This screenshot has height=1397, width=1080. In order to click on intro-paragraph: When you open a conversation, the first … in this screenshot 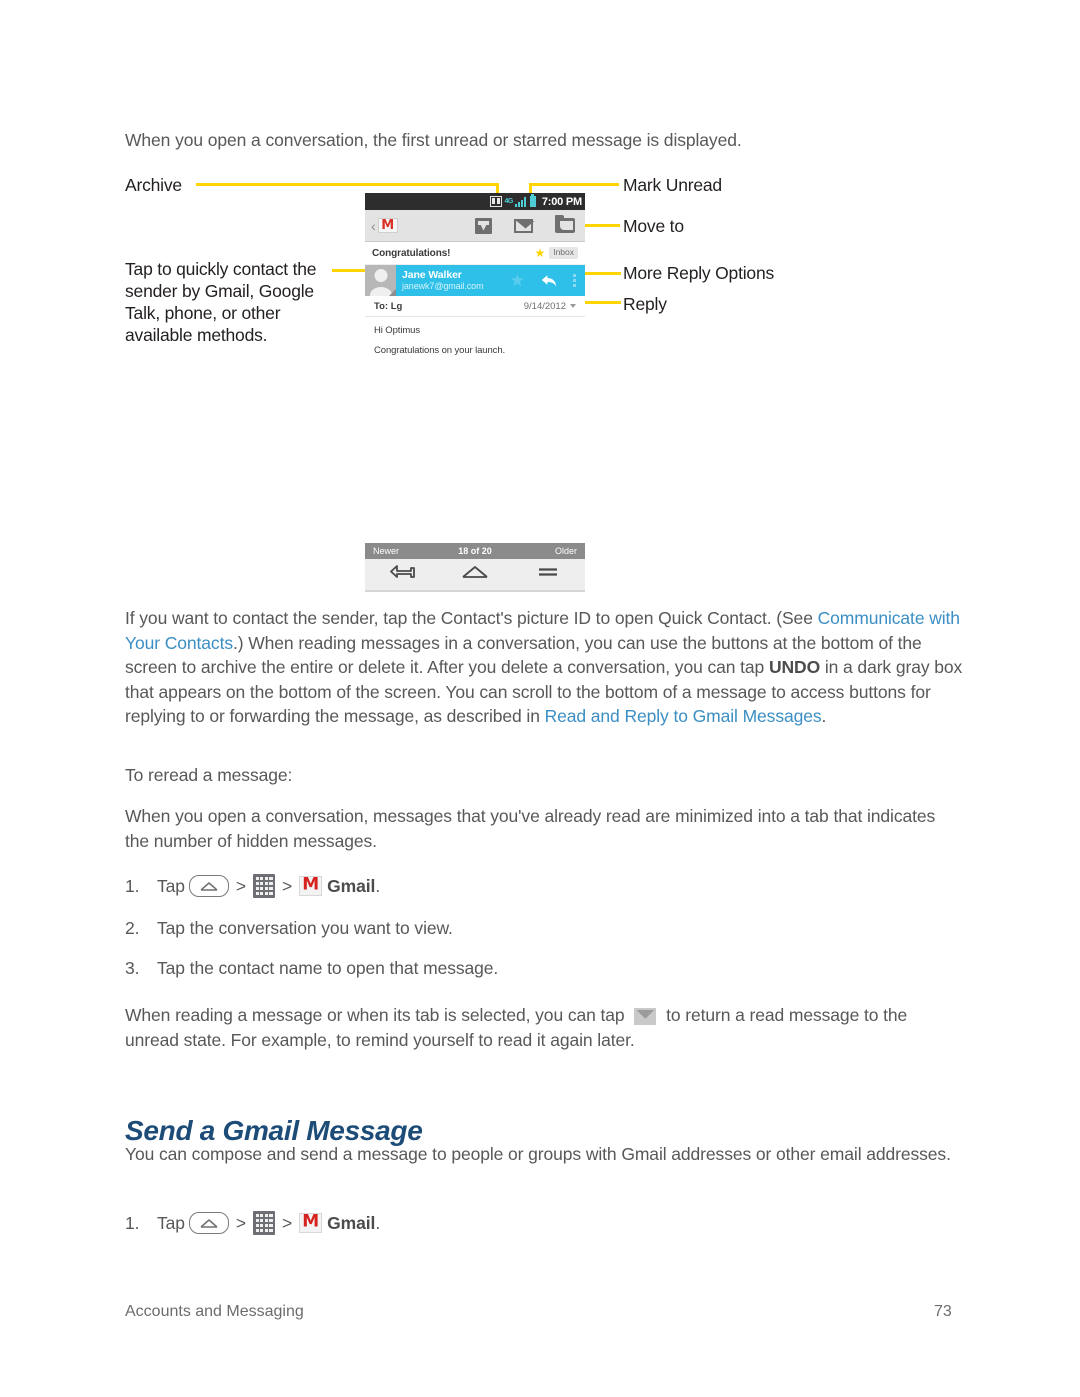, I will do `click(433, 140)`.